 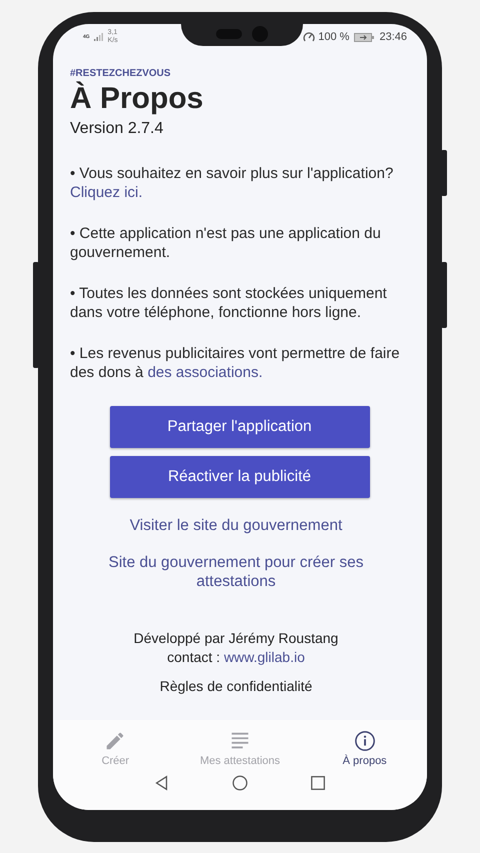 I want to click on link: Visiter le site du gouvernement, so click(x=236, y=525).